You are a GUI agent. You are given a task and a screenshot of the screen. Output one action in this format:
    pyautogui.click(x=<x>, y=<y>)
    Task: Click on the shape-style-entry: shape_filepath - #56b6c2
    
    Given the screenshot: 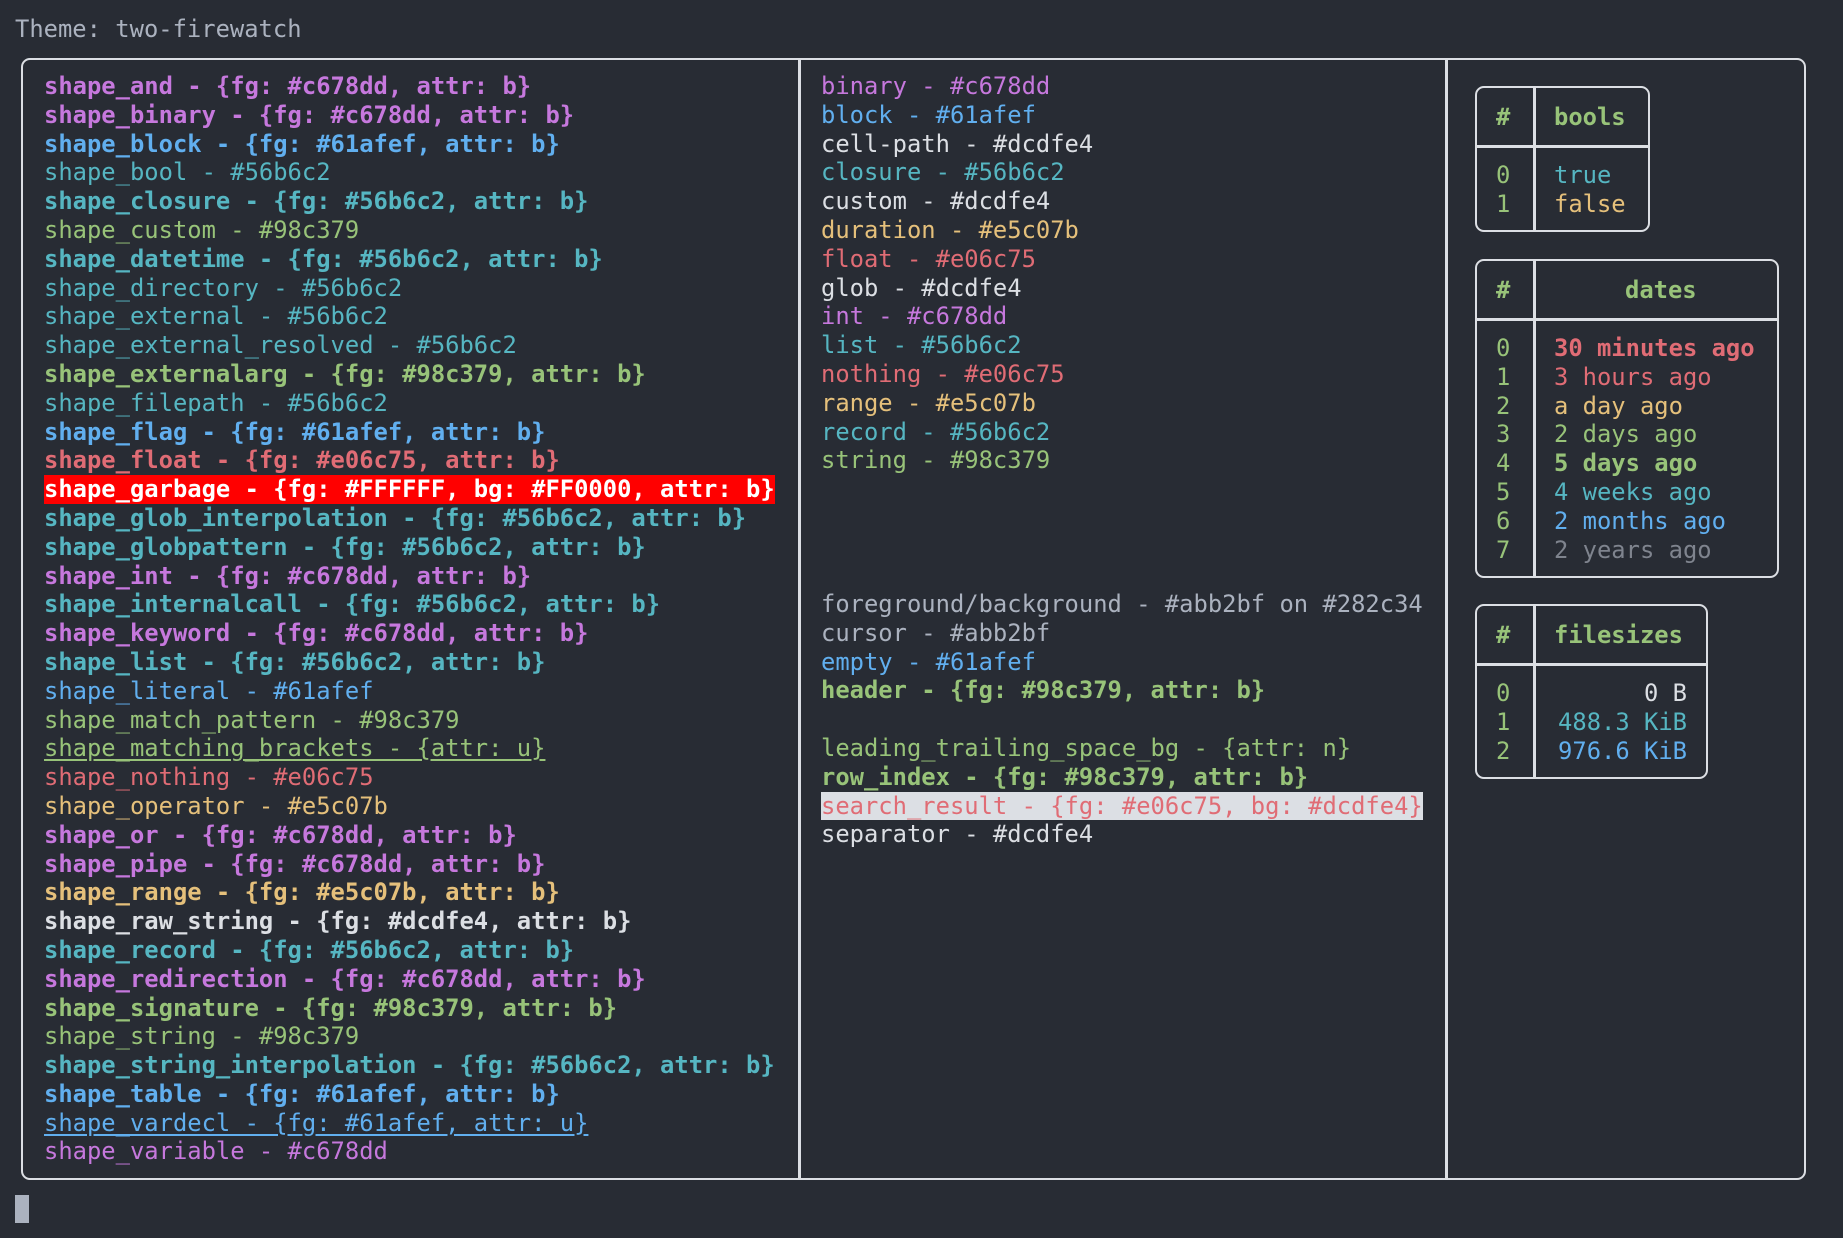 What is the action you would take?
    pyautogui.click(x=216, y=402)
    